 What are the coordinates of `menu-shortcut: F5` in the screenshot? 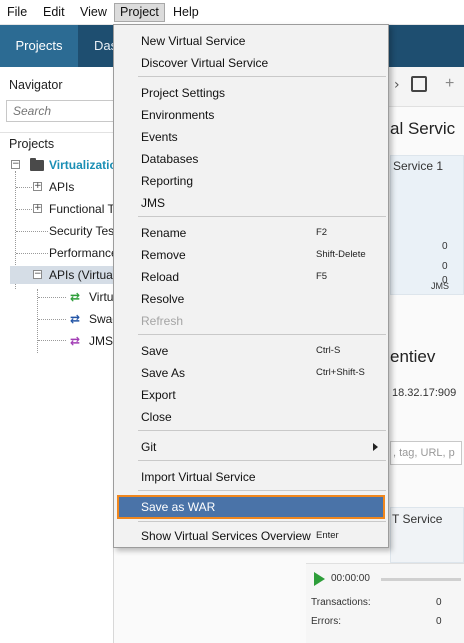 It's located at (322, 276).